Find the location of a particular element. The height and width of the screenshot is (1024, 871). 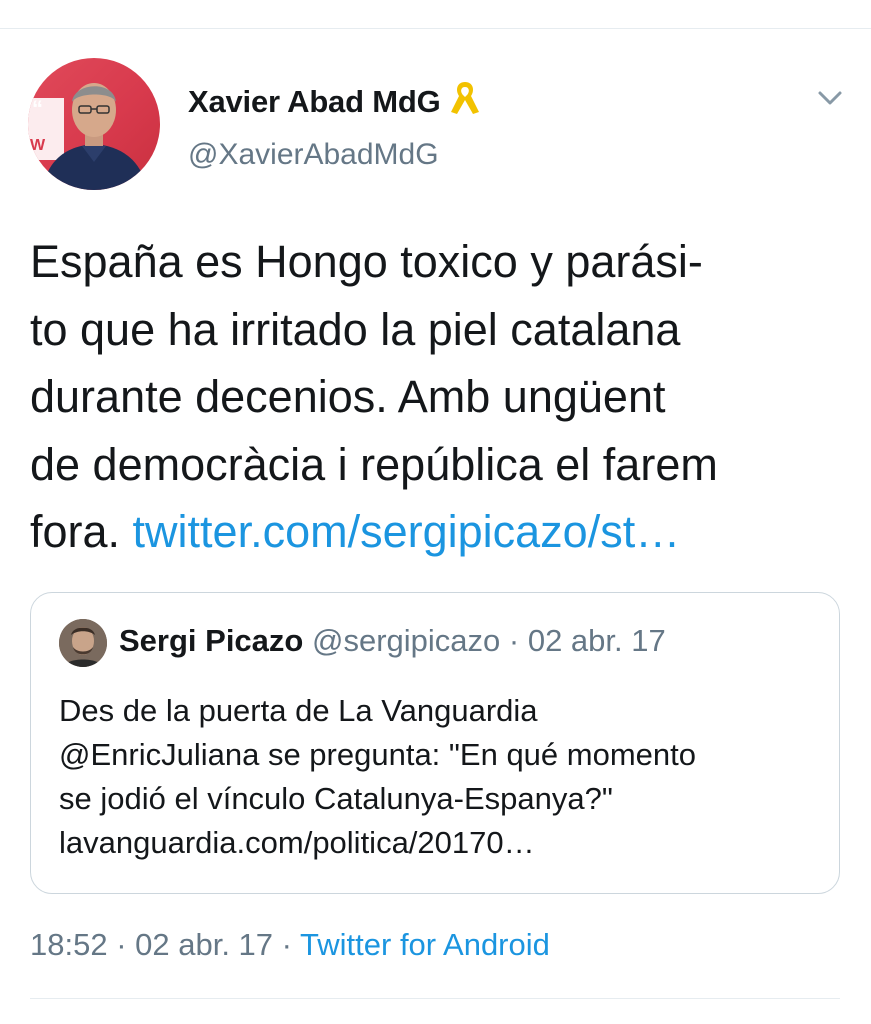

tweet-text-line: España es Hongo toxico y parási- is located at coordinates (366, 261).